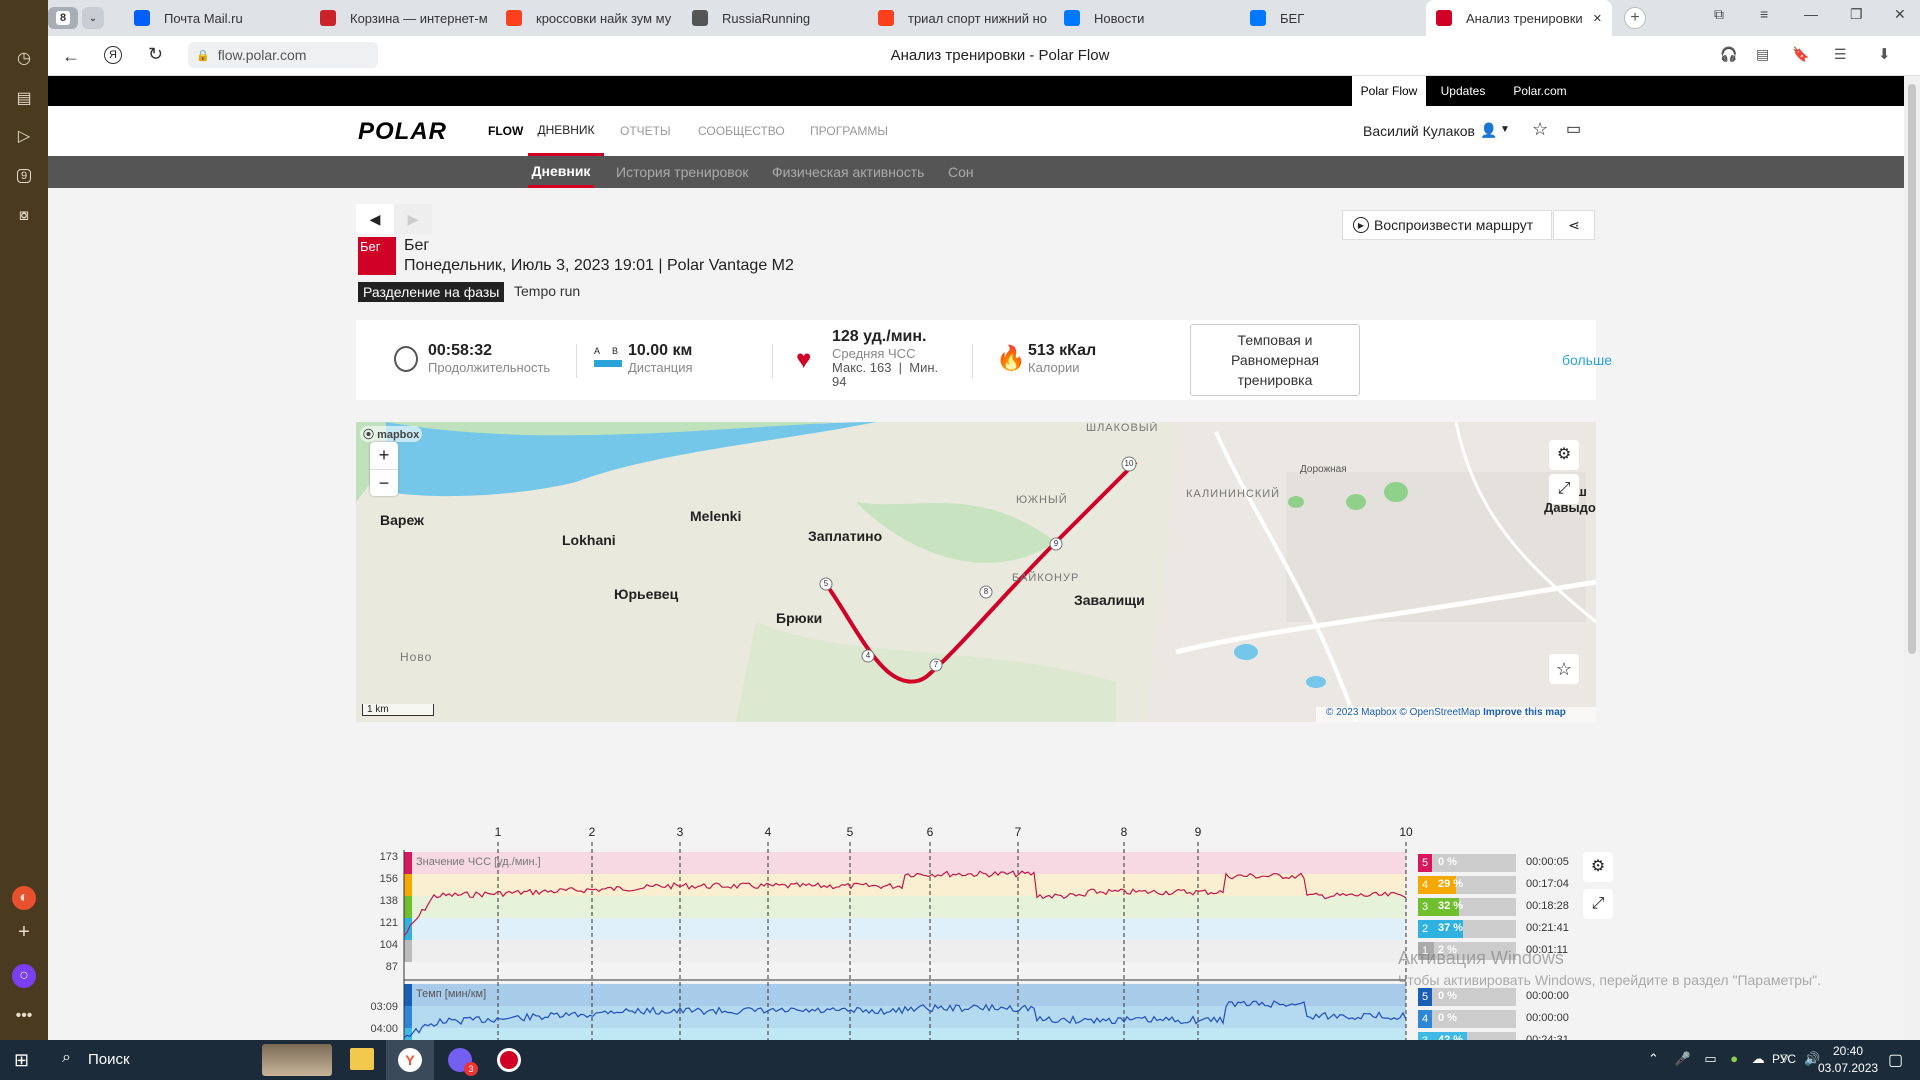 This screenshot has width=1920, height=1080. Describe the element at coordinates (1840, 54) in the screenshot. I see `bookmarks-list-icon: ☰` at that location.